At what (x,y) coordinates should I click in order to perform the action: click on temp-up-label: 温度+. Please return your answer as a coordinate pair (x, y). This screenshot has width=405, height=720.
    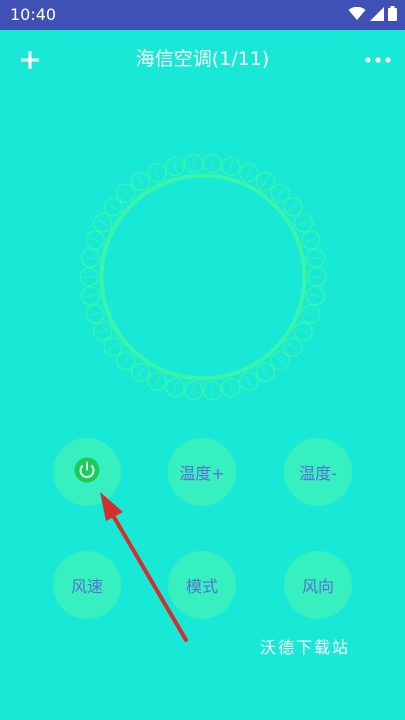
    Looking at the image, I should click on (202, 473).